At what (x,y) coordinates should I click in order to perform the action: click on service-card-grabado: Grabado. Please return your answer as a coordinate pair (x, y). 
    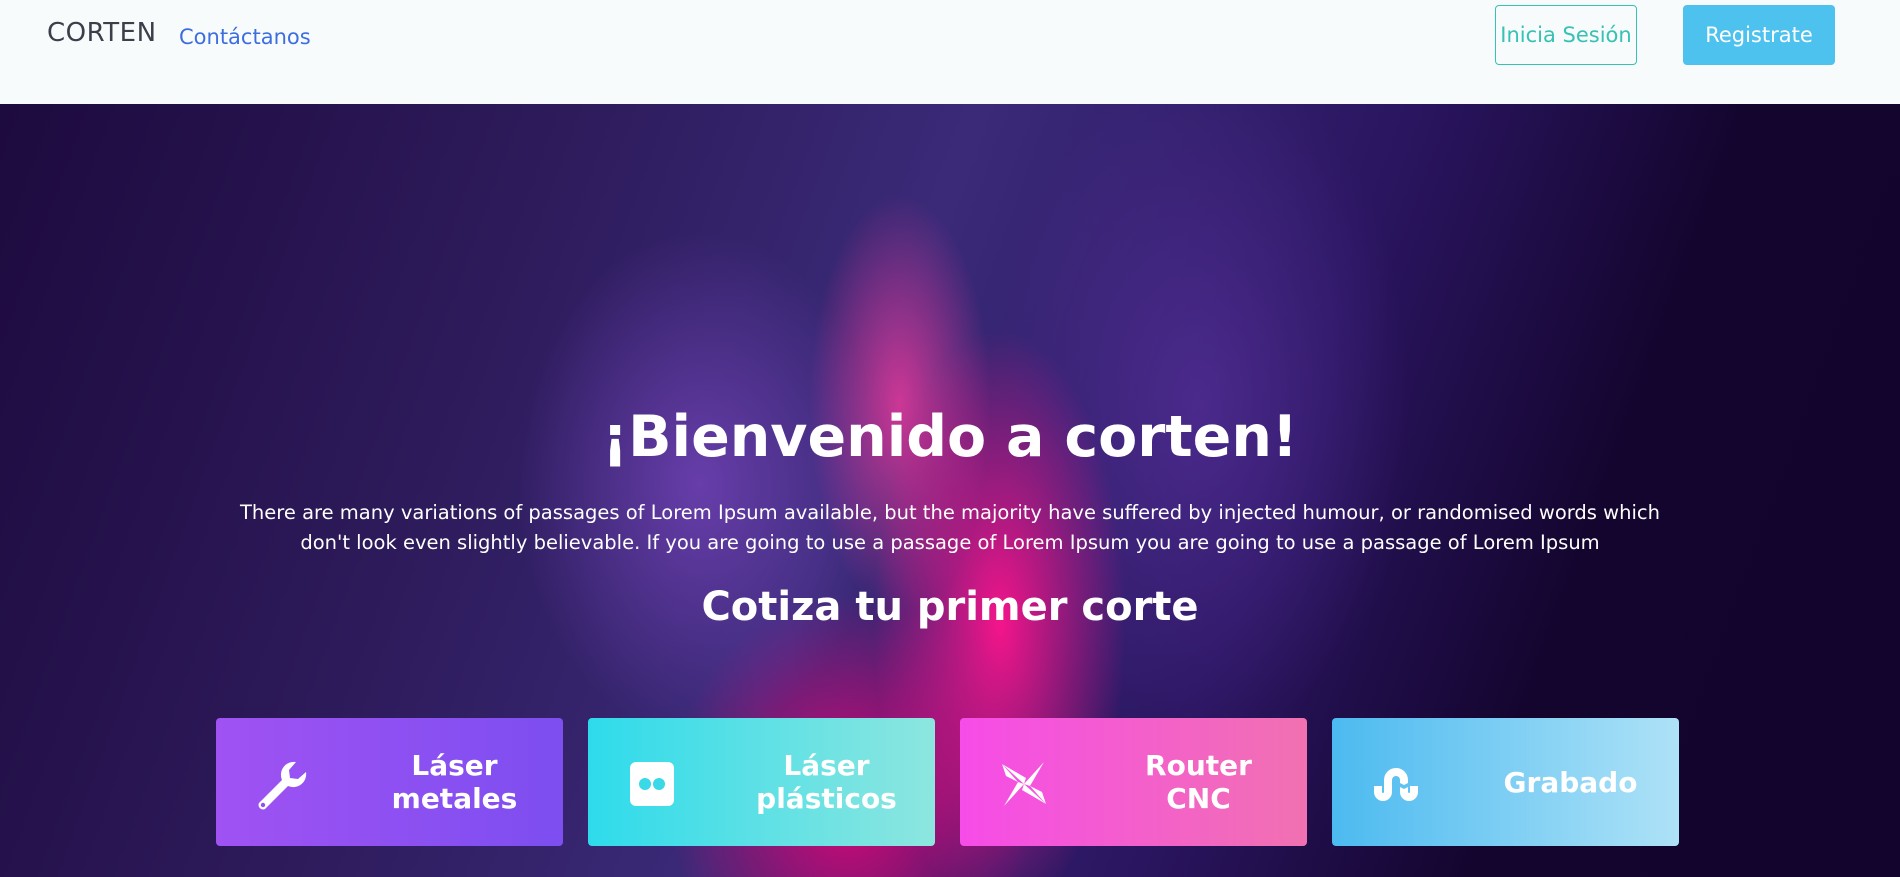
    Looking at the image, I should click on (1505, 782).